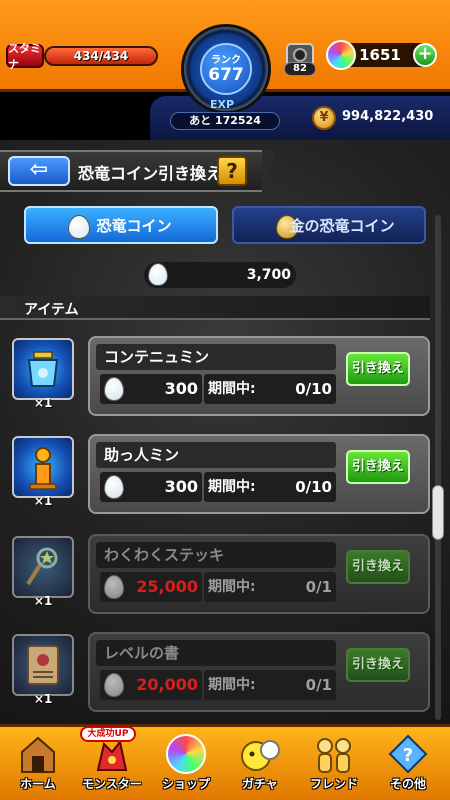 The image size is (450, 800). Describe the element at coordinates (112, 784) in the screenshot. I see `nav-label: モンスター` at that location.